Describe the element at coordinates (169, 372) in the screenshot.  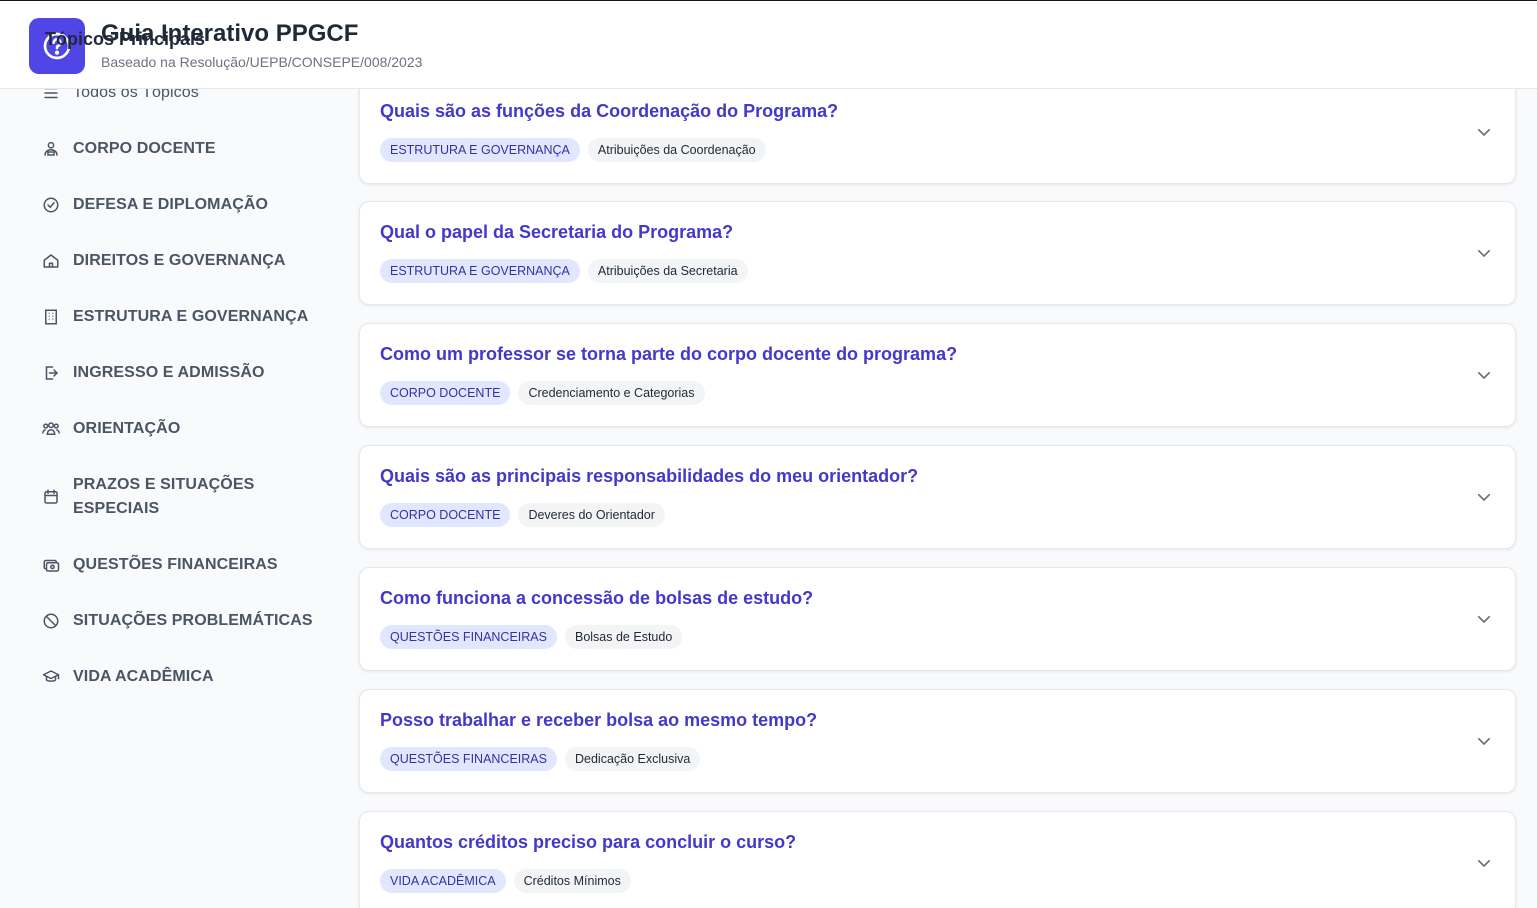
I see `sidebar-item-label: INGRESSO E ADMISSÃO` at that location.